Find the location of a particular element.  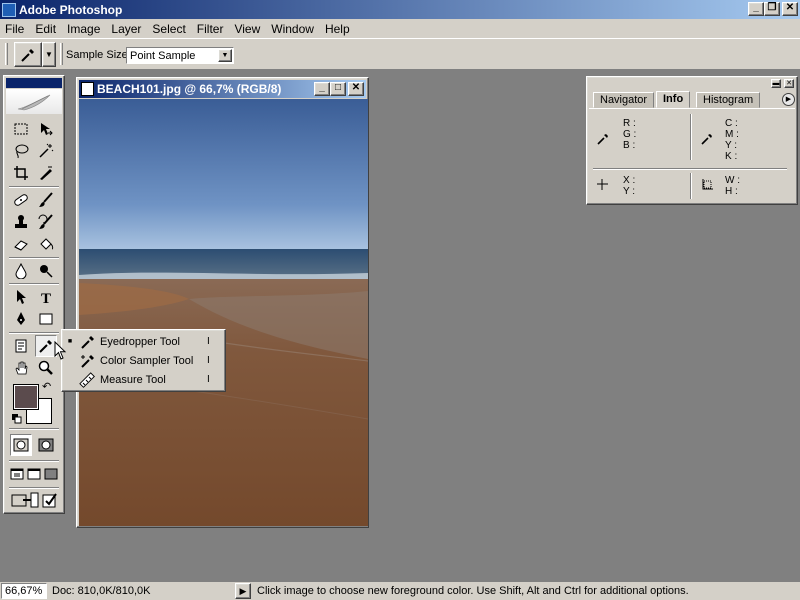

restore-button: ❐ is located at coordinates (772, 9).